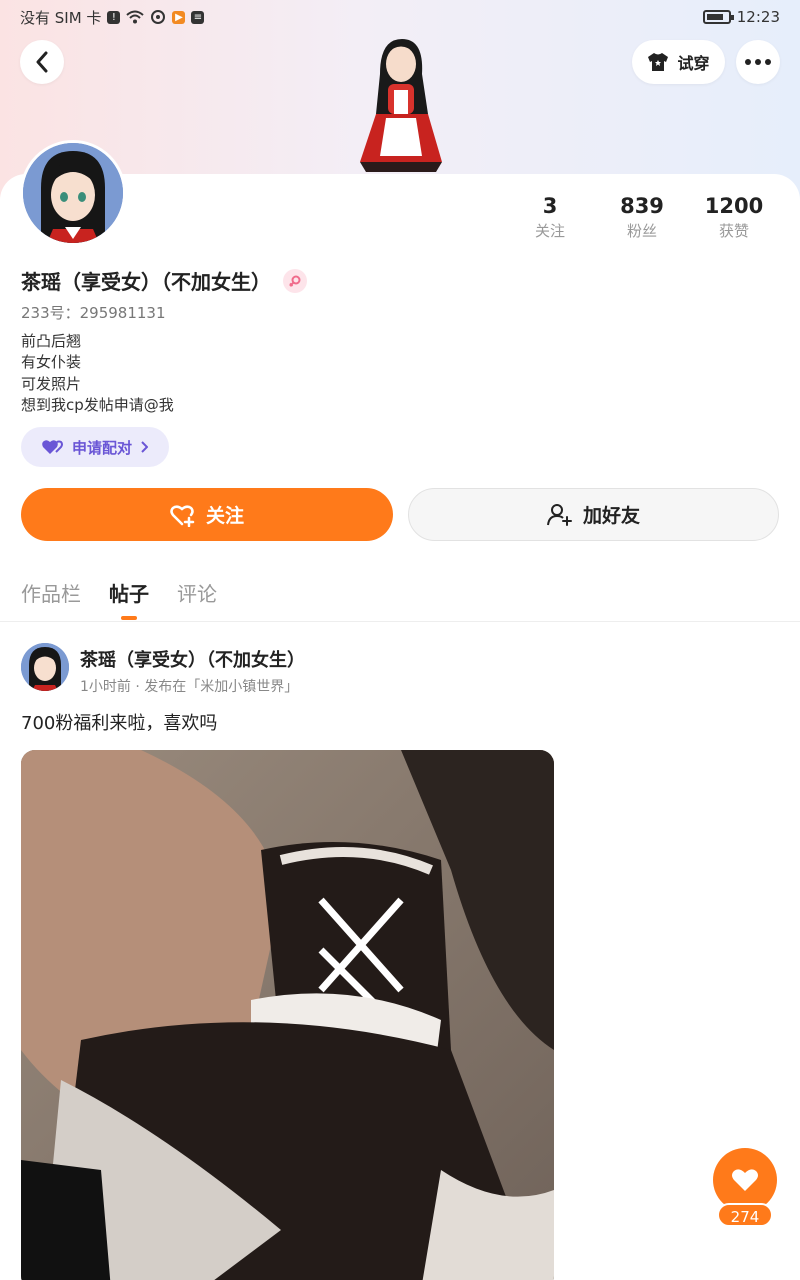 The width and height of the screenshot is (800, 1280). I want to click on heart-plus-icon, so click(182, 515).